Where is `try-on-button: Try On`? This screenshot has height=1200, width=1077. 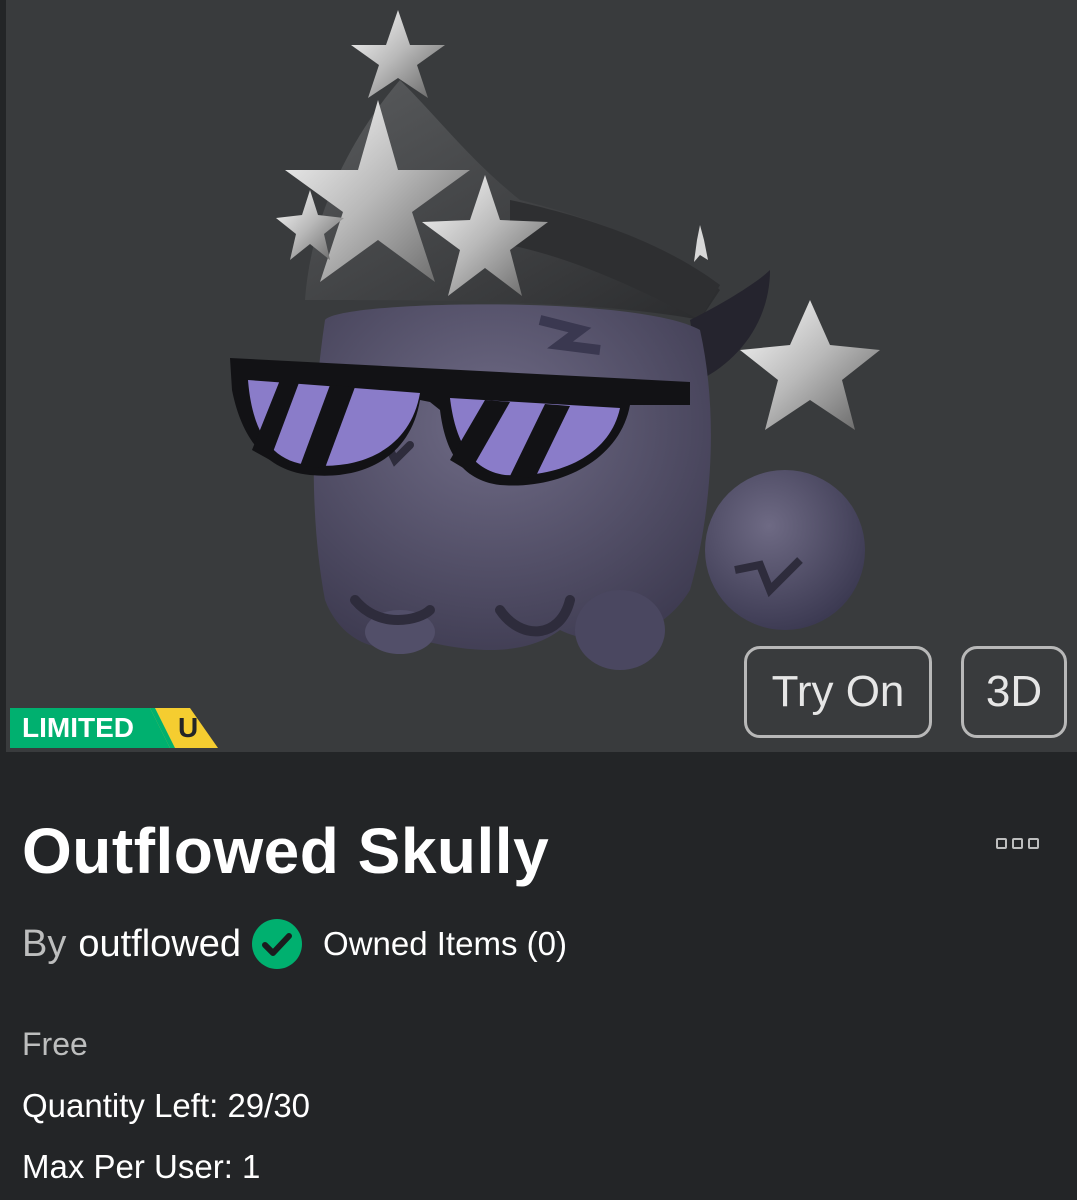
try-on-button: Try On is located at coordinates (838, 692).